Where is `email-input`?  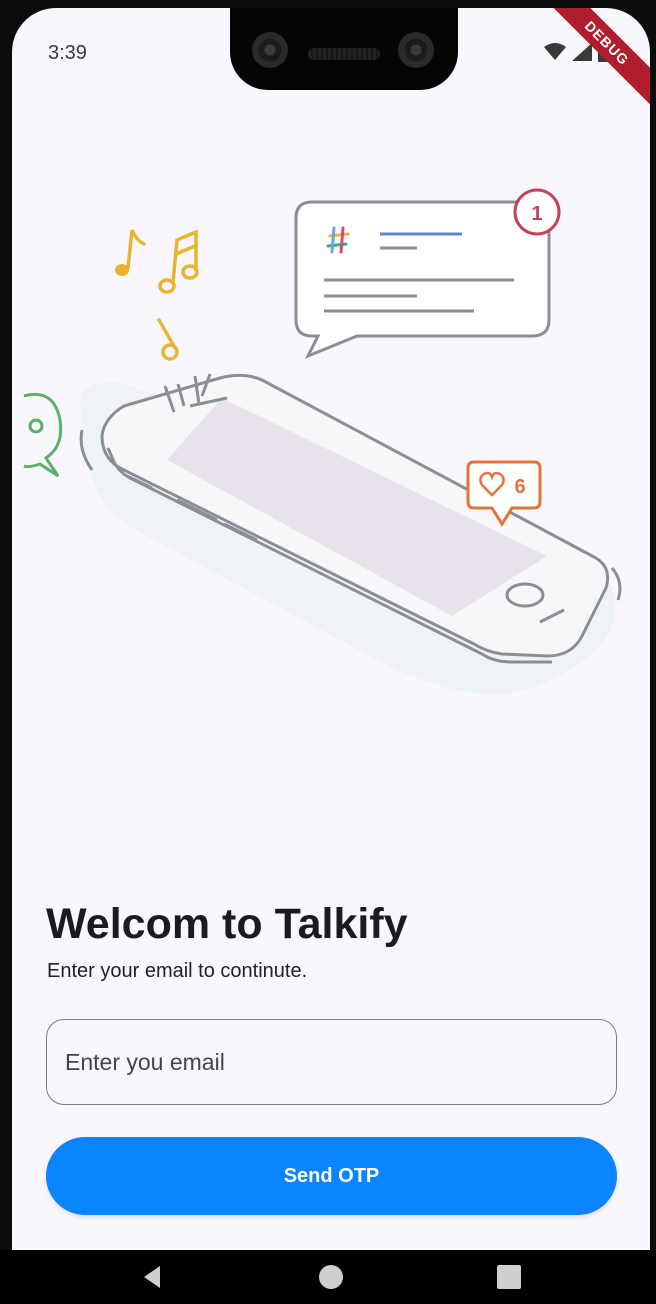 email-input is located at coordinates (331, 1062).